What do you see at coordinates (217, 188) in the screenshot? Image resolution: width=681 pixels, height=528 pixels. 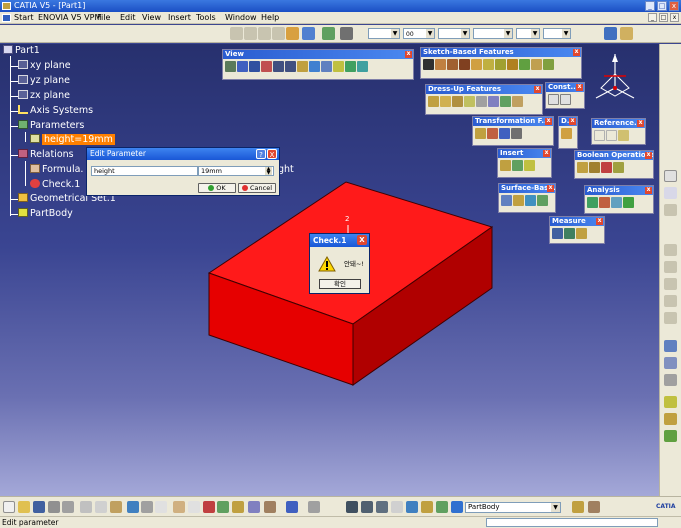 I see `ok-button: OK` at bounding box center [217, 188].